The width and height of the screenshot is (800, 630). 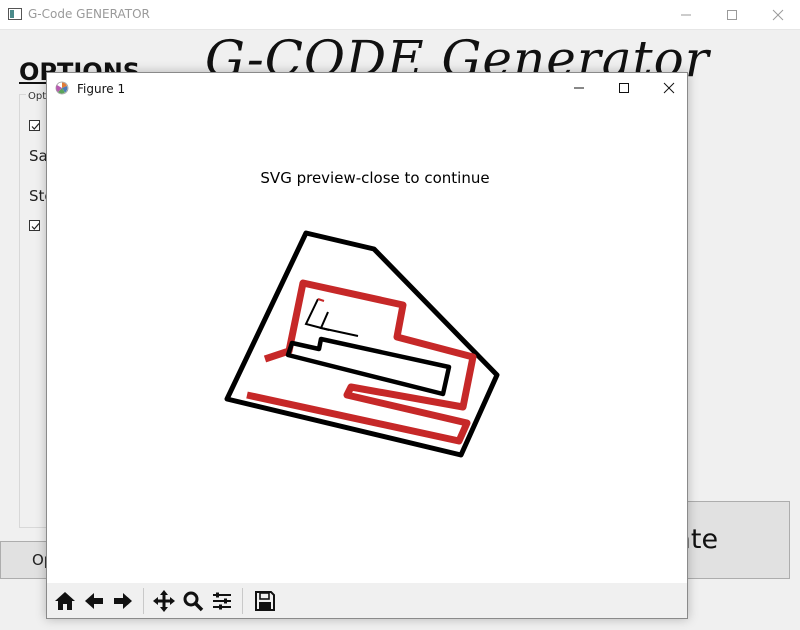 What do you see at coordinates (361, 362) in the screenshot?
I see `red-toolpath` at bounding box center [361, 362].